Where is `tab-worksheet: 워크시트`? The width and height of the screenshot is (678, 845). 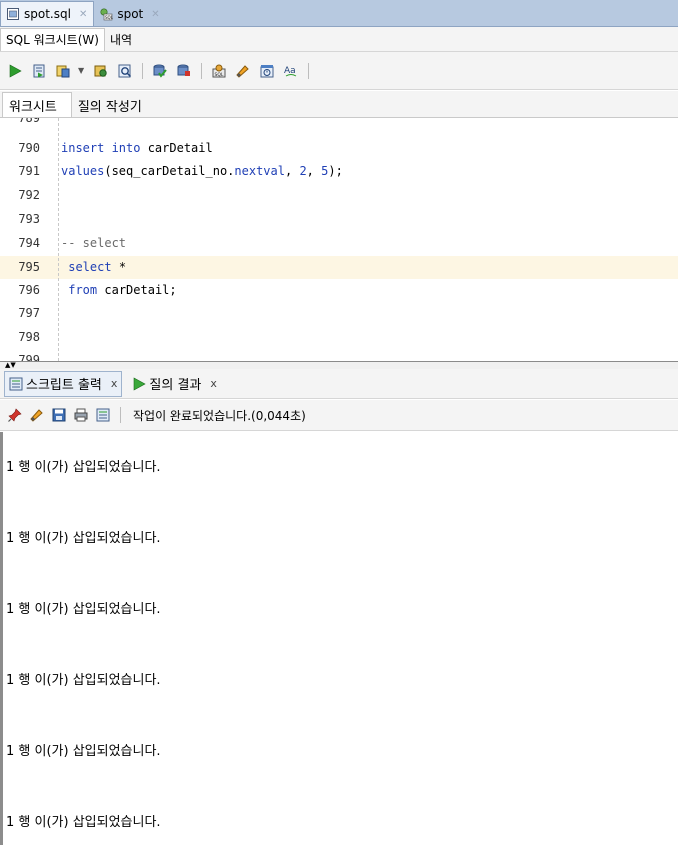 tab-worksheet: 워크시트 is located at coordinates (37, 104).